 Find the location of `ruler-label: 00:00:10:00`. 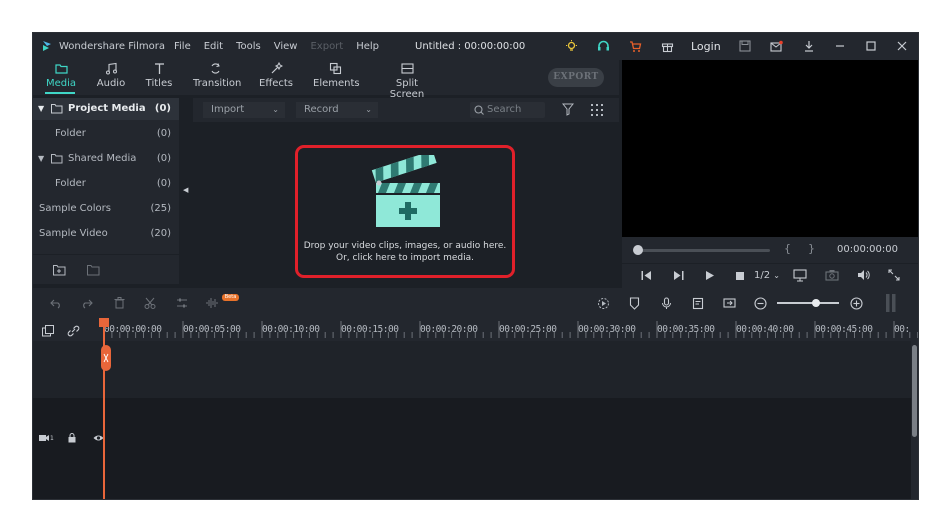

ruler-label: 00:00:10:00 is located at coordinates (291, 329).